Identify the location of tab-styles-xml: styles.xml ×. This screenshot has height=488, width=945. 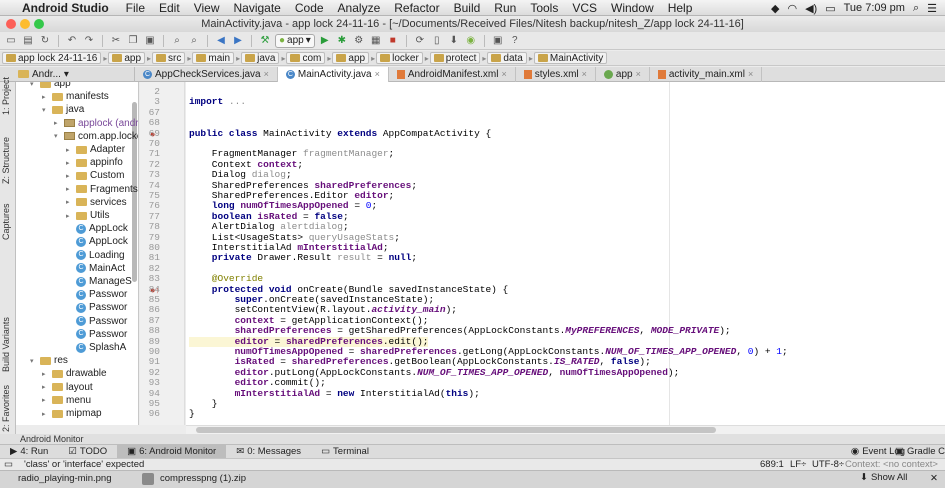
(556, 74).